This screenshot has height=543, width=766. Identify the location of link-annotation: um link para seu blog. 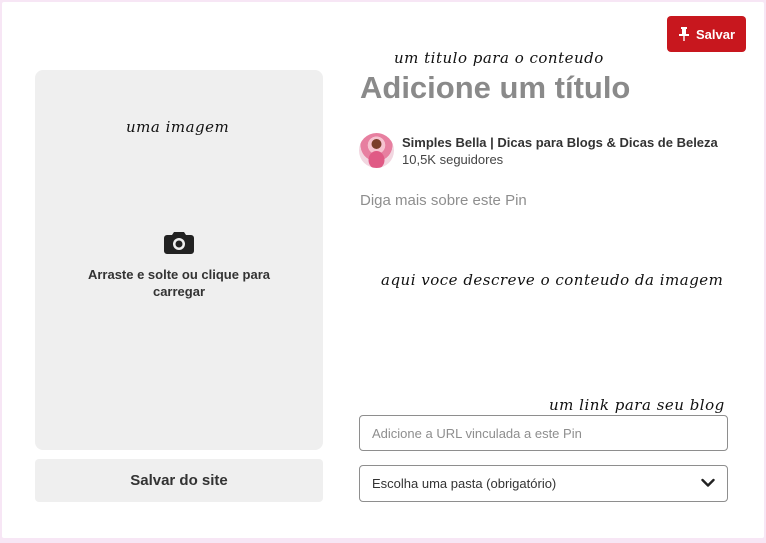
(637, 405).